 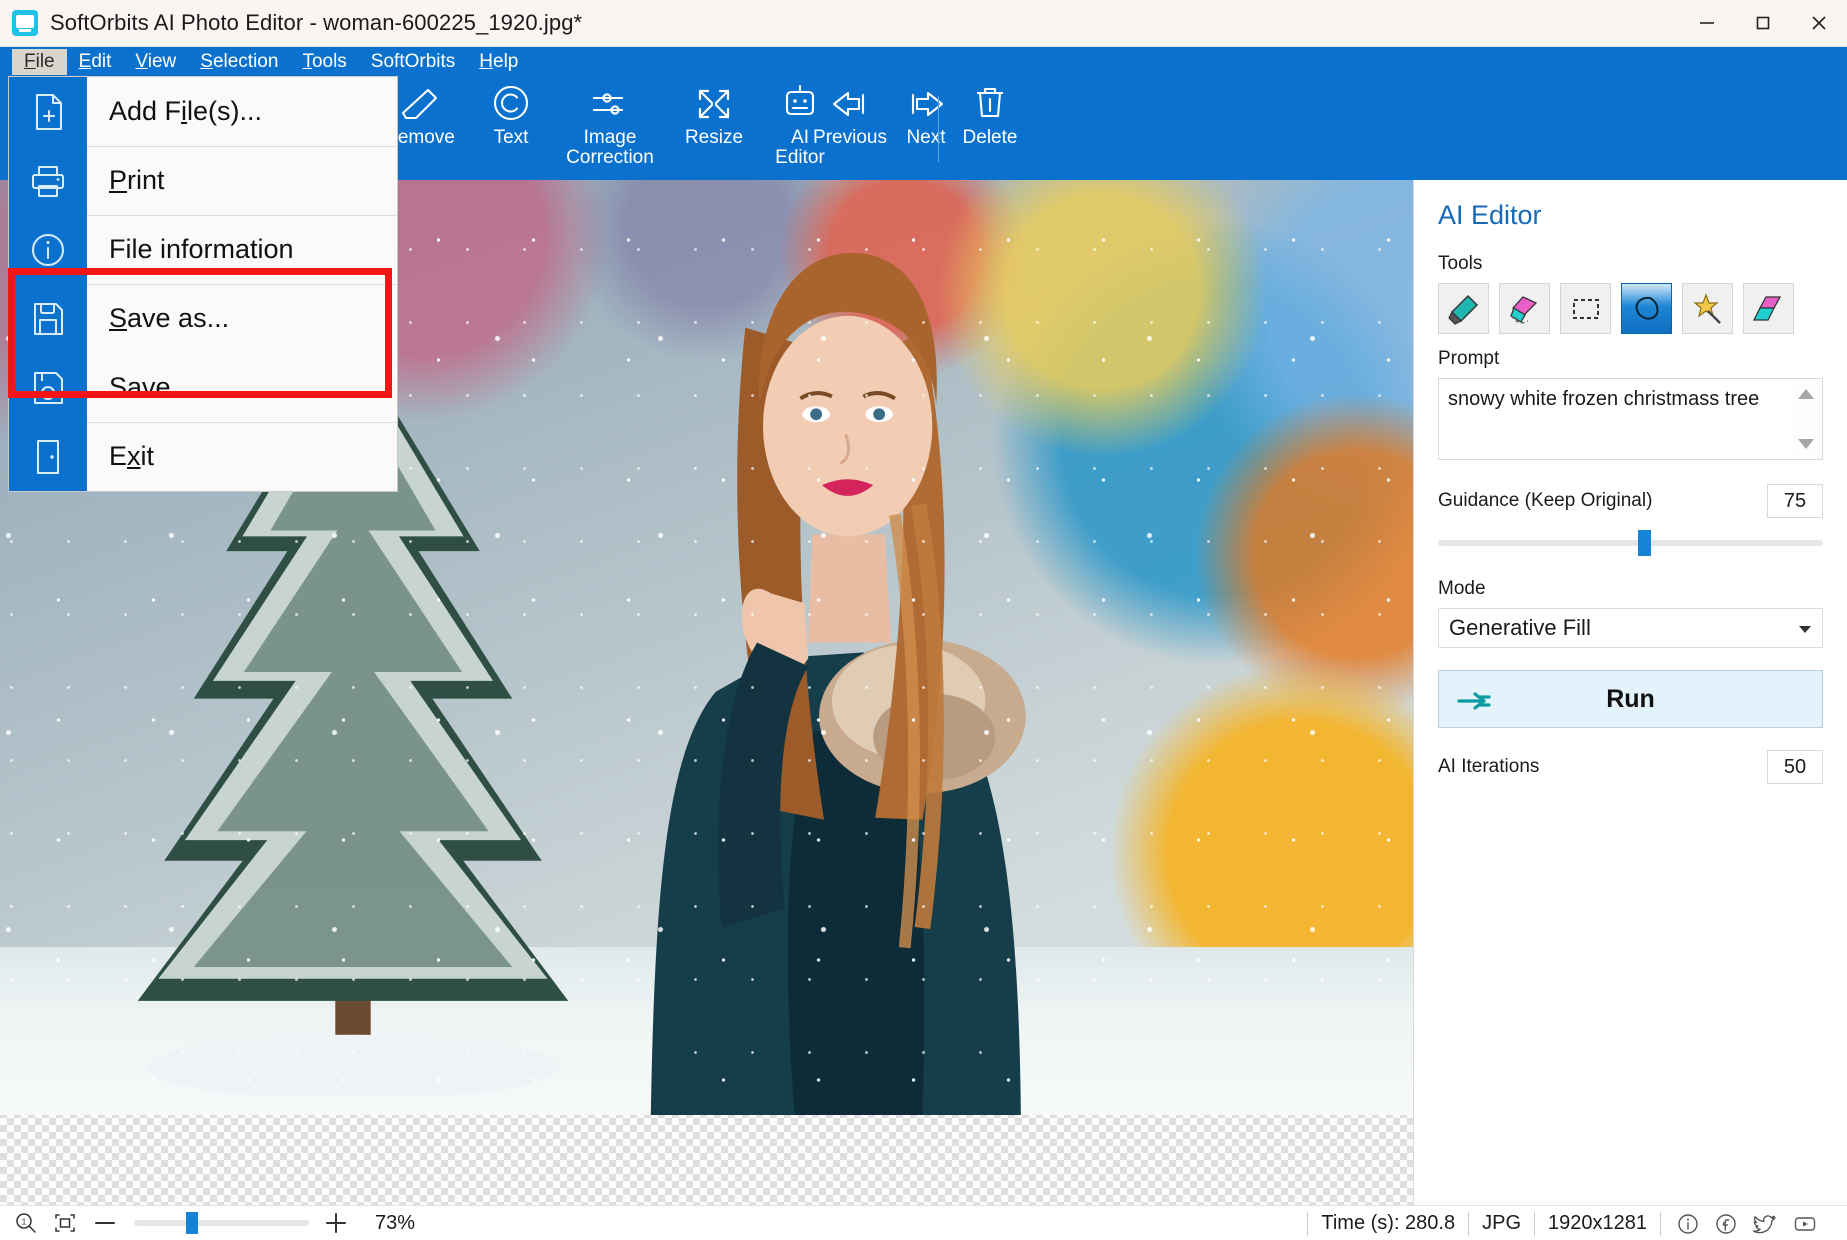 I want to click on toolbar-item-resize: Resize, so click(x=714, y=128).